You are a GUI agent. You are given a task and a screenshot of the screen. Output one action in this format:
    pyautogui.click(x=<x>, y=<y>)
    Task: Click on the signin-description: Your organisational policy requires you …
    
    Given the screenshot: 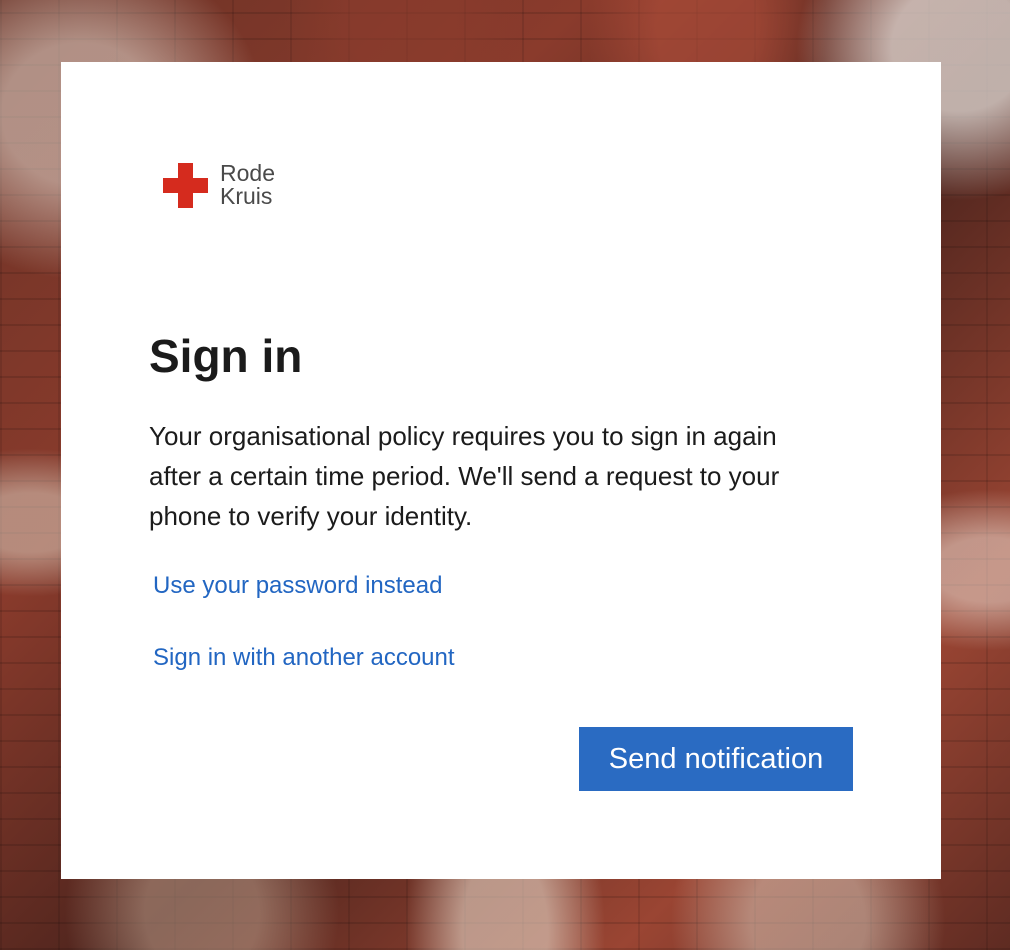 What is the action you would take?
    pyautogui.click(x=464, y=476)
    